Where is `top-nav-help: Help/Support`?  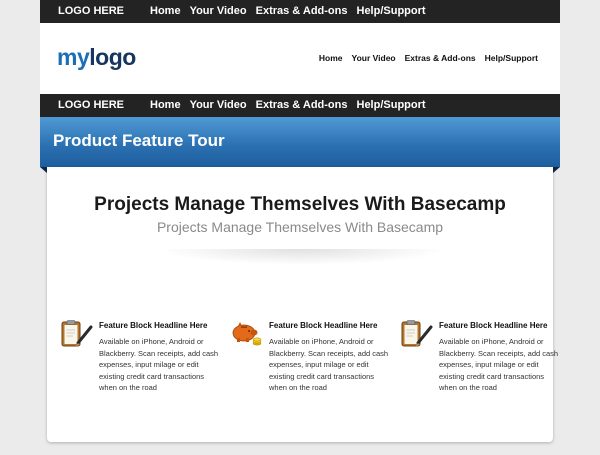
top-nav-help: Help/Support is located at coordinates (391, 11).